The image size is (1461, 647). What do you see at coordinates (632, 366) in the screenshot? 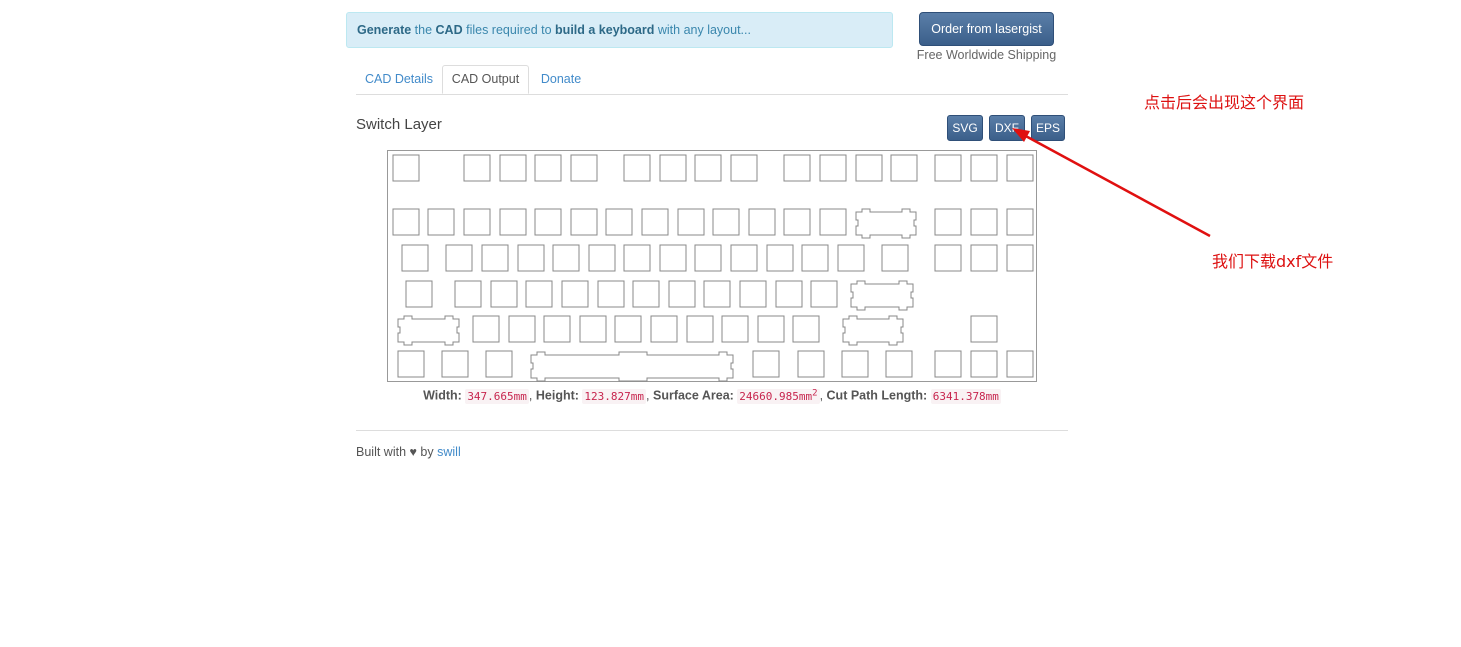
I see `spacebar-cutout` at bounding box center [632, 366].